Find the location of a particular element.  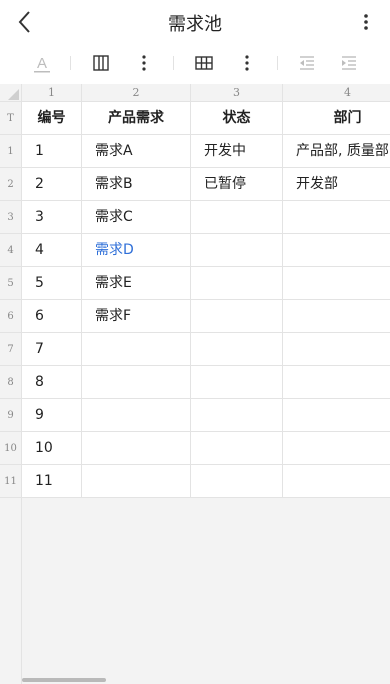

table-header-cell: 编号 is located at coordinates (52, 118).